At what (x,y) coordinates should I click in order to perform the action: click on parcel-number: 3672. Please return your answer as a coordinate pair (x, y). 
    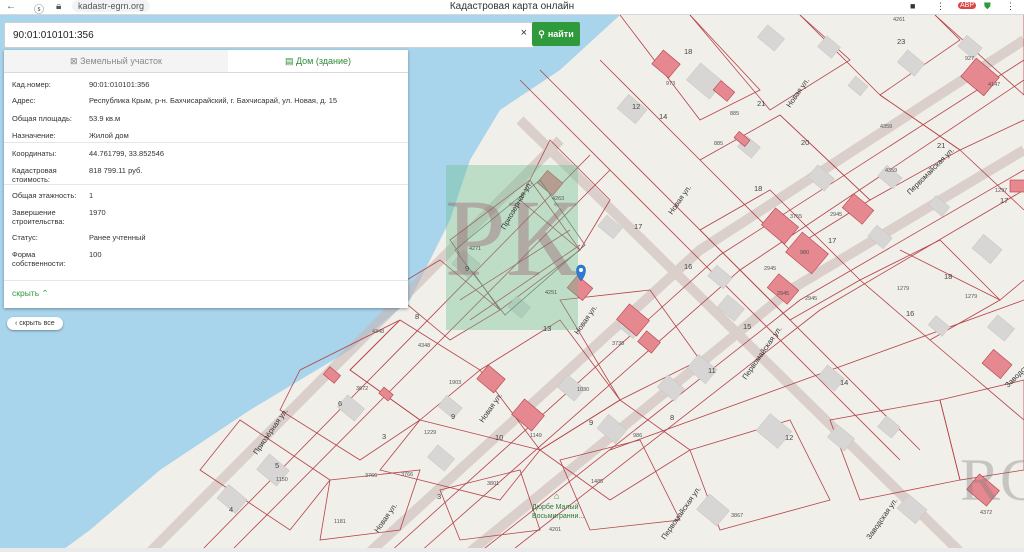
    Looking at the image, I should click on (362, 389).